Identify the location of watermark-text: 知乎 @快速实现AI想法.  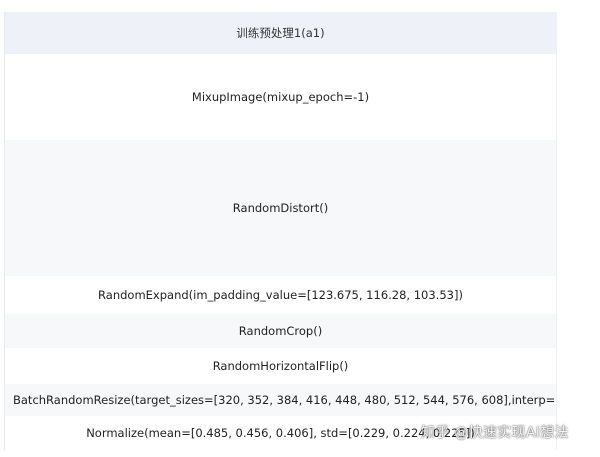
(495, 433).